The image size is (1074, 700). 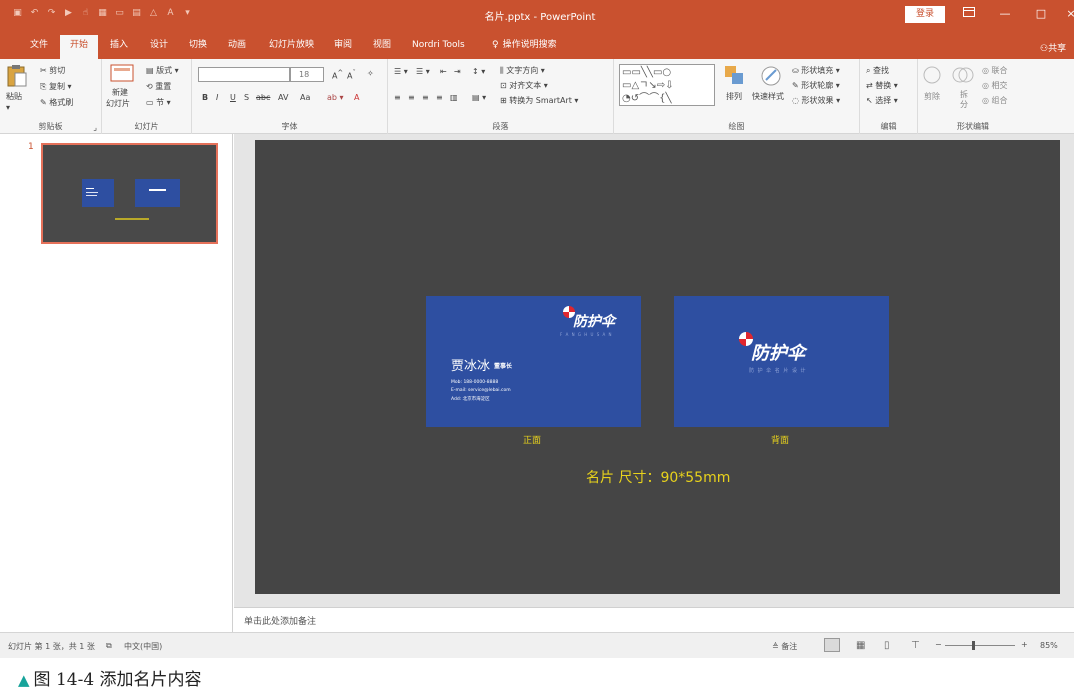 What do you see at coordinates (8, 107) in the screenshot?
I see `paste-dropdown-icon: ▾` at bounding box center [8, 107].